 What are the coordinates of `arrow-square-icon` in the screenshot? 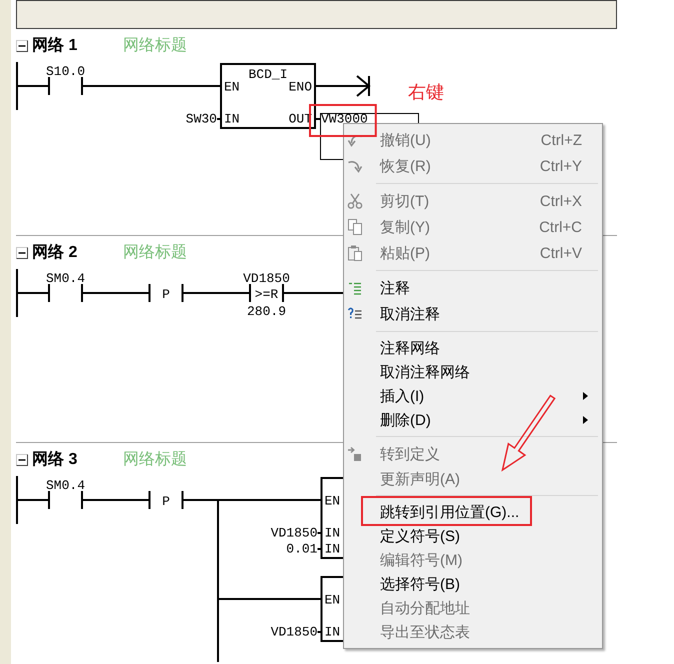 It's located at (355, 454).